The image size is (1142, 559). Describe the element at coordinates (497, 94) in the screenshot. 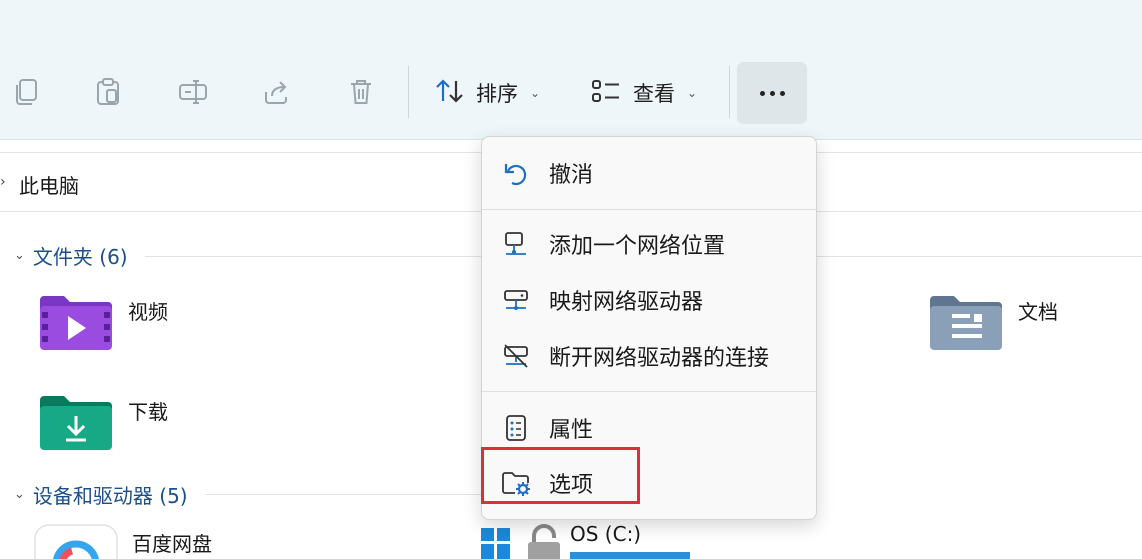

I see `sort-label: 排序` at that location.